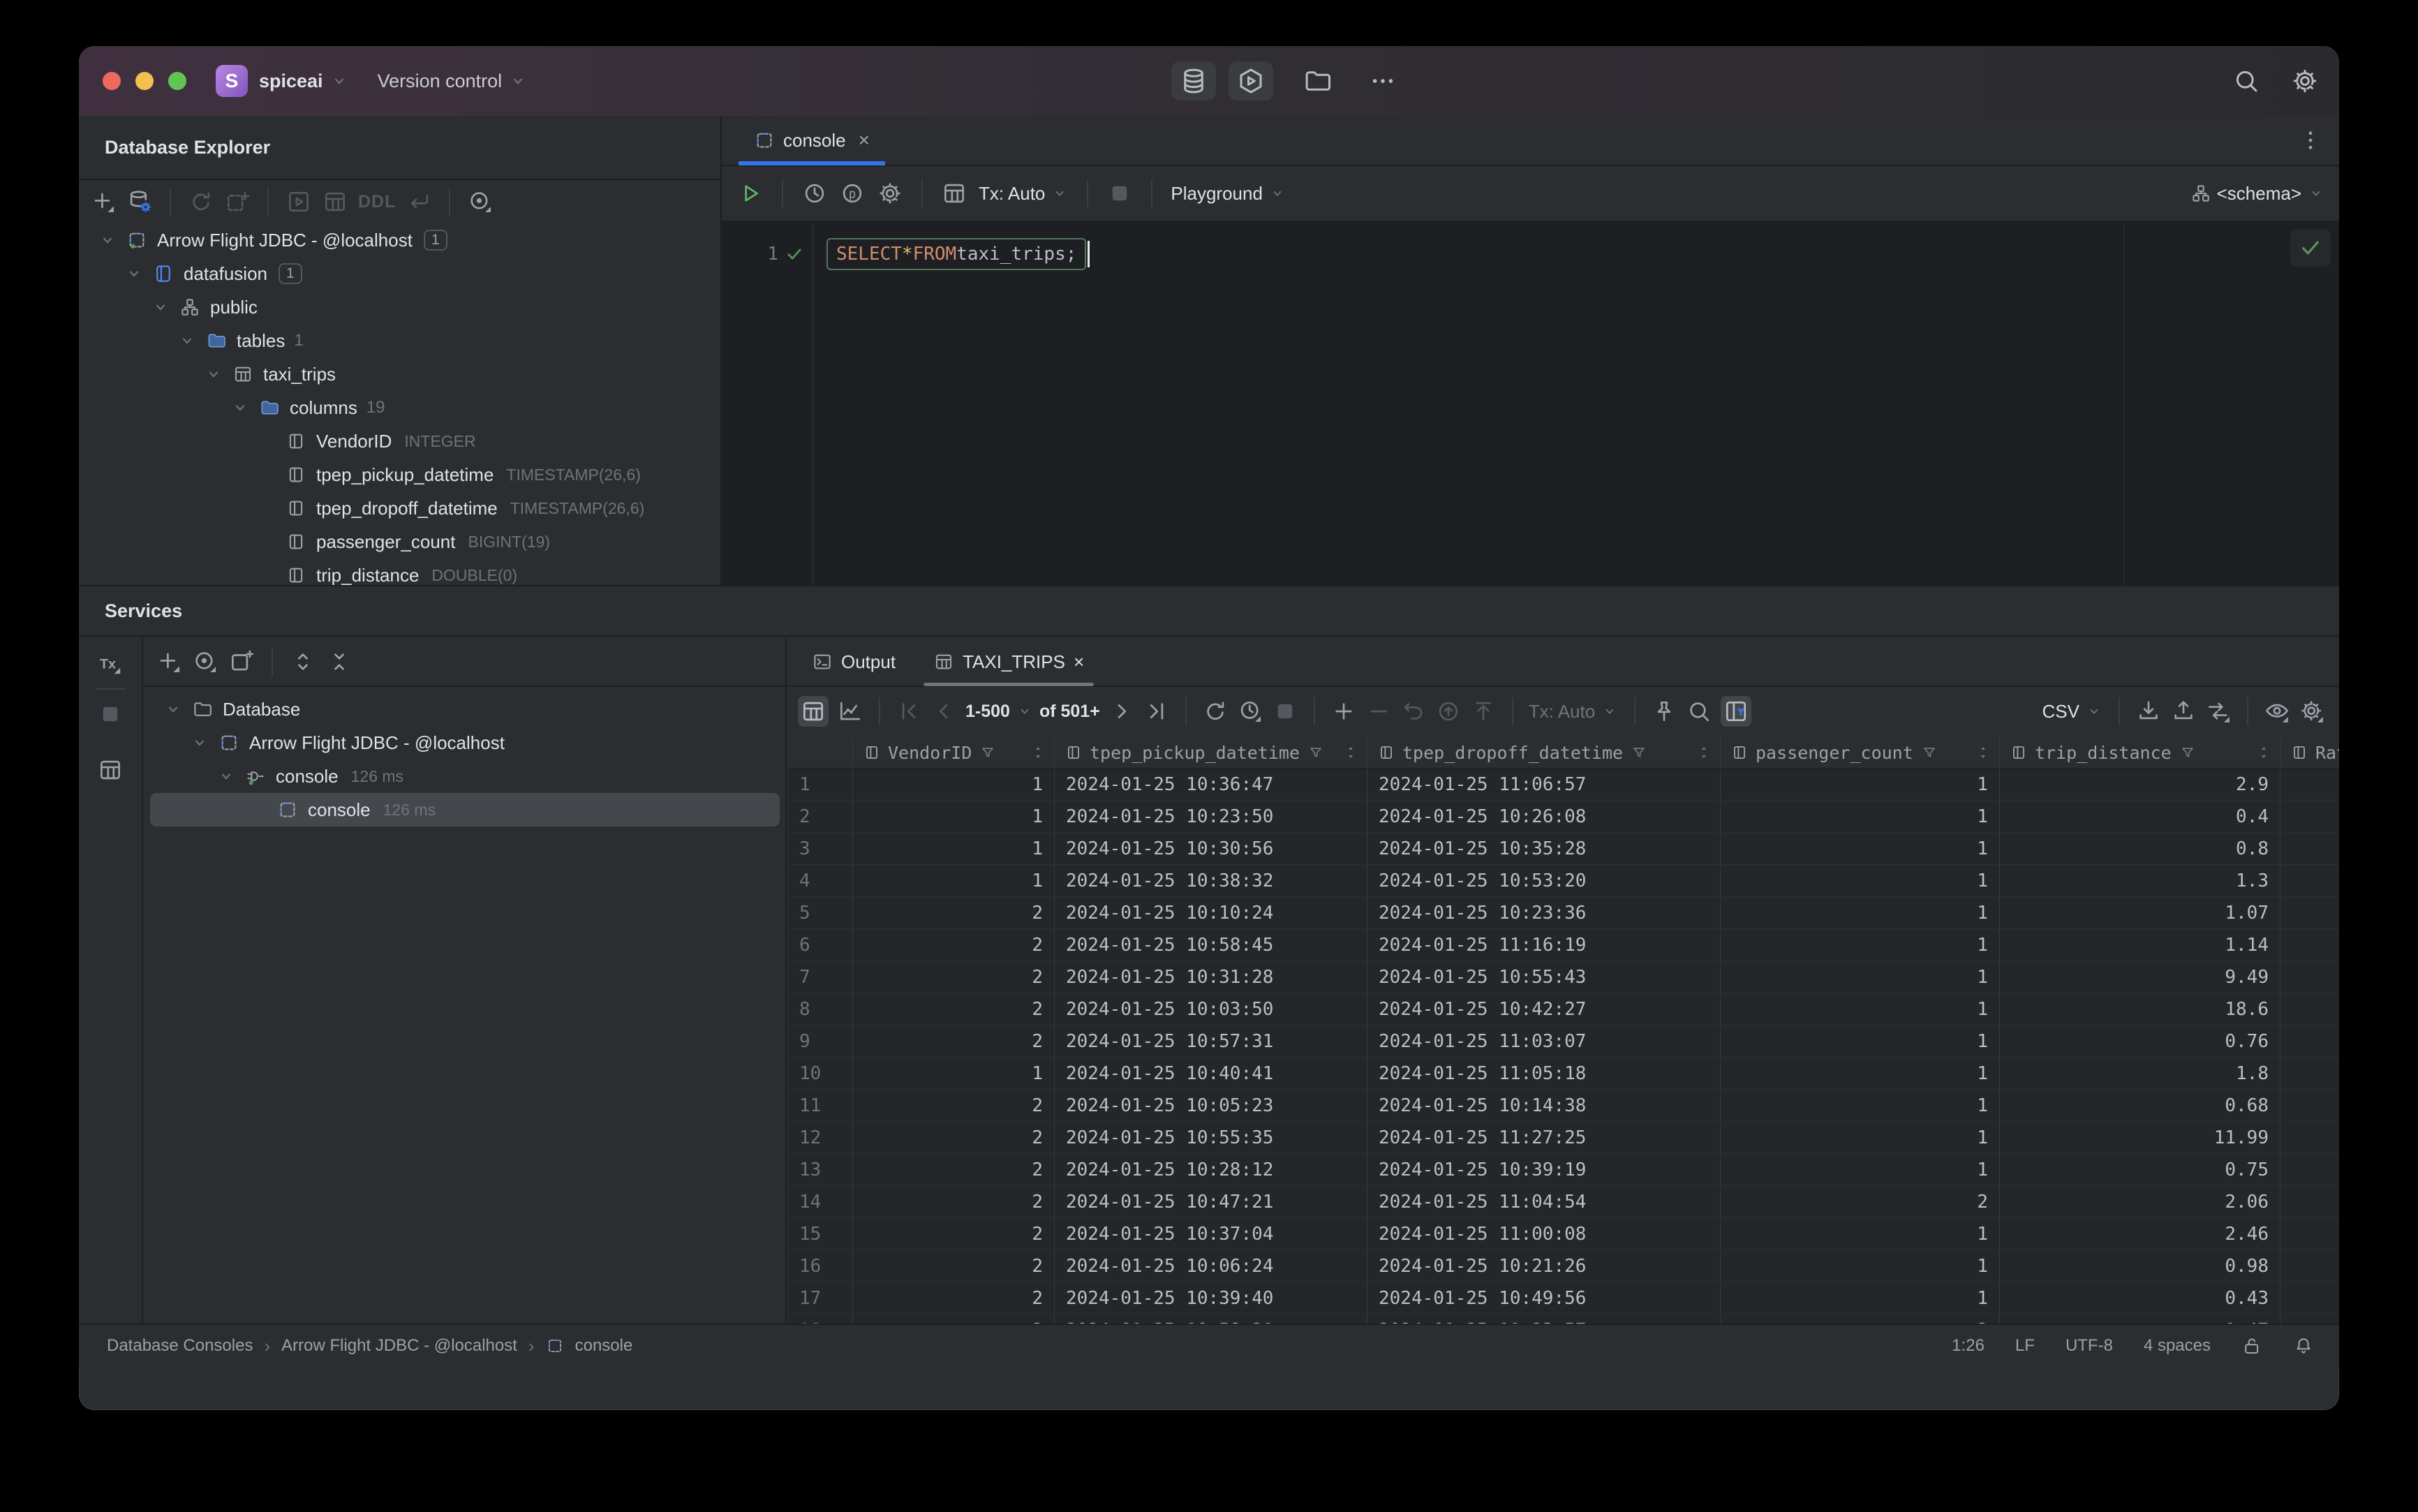 This screenshot has width=2418, height=1512. Describe the element at coordinates (1544, 1137) in the screenshot. I see `cell-tpep-dropoff-datetime: 2024-01-25 11:27:25` at that location.